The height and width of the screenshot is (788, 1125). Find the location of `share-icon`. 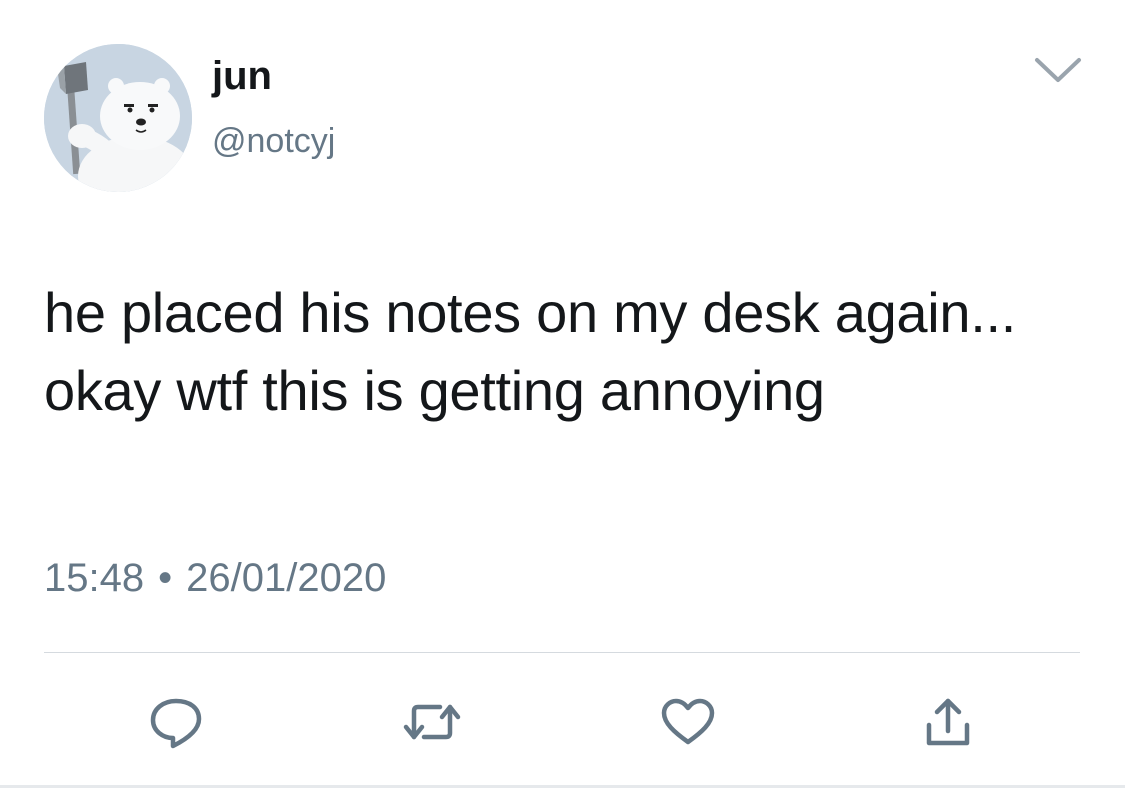

share-icon is located at coordinates (948, 722).